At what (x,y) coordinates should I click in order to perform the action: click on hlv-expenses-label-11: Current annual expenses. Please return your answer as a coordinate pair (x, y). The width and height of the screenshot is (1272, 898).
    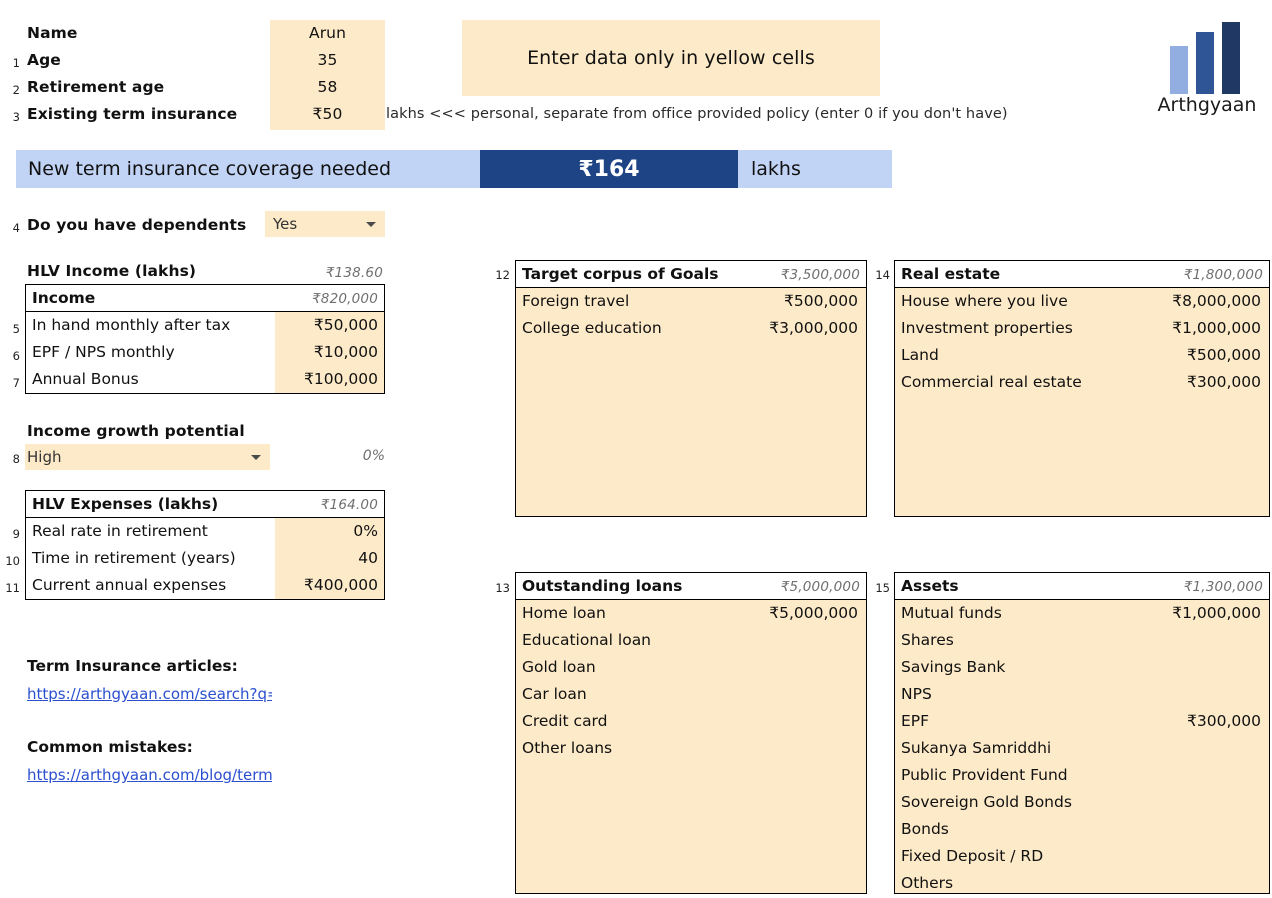
    Looking at the image, I should click on (129, 585).